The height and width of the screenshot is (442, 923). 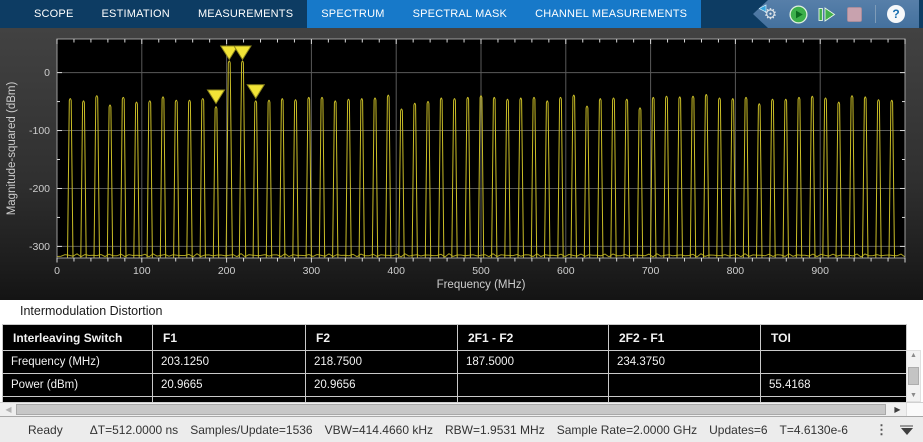 I want to click on status-stat: Sample Rate=2.0000 GHz, so click(x=627, y=429).